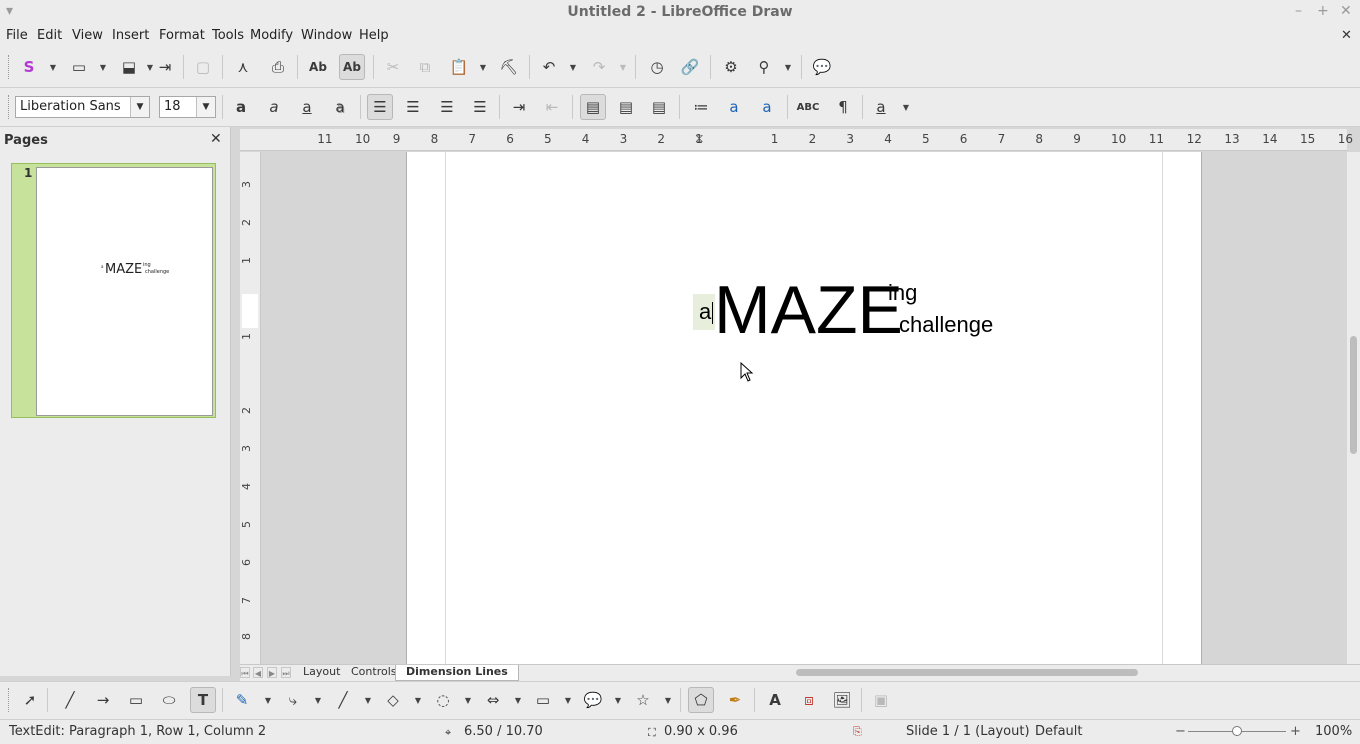 The image size is (1360, 744). What do you see at coordinates (205, 107) in the screenshot?
I see `font-size-dropdown-icon: ▼` at bounding box center [205, 107].